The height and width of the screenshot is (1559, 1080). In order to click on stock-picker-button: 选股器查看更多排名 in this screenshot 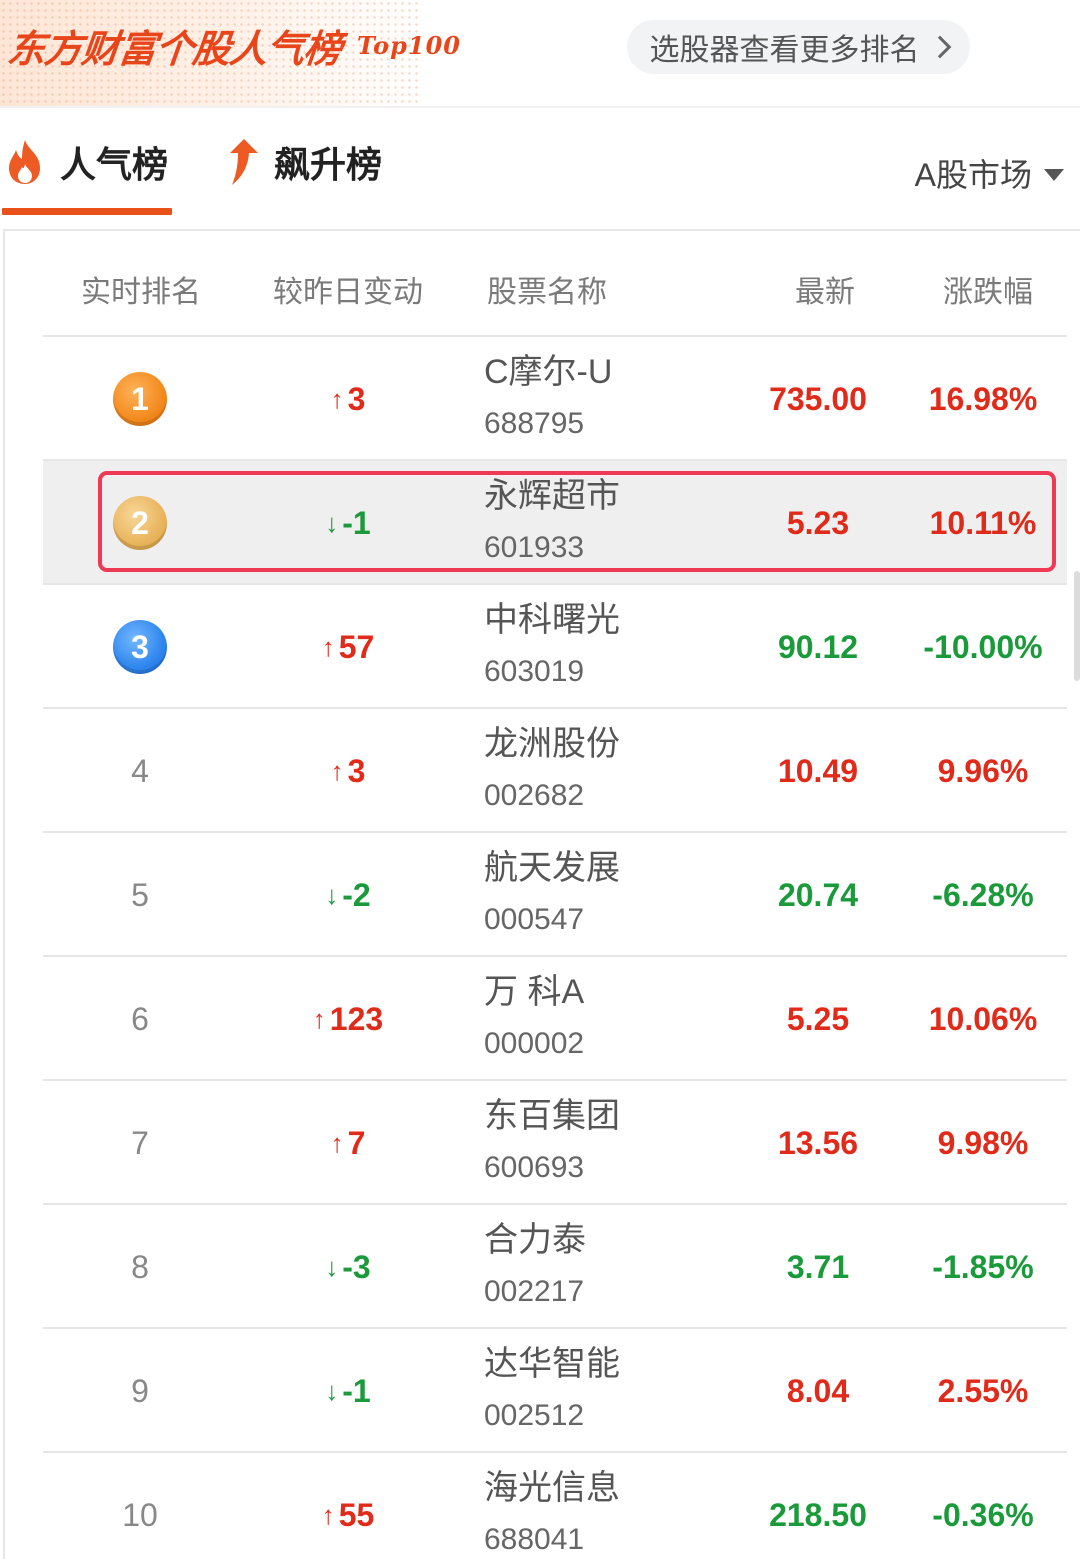, I will do `click(798, 47)`.